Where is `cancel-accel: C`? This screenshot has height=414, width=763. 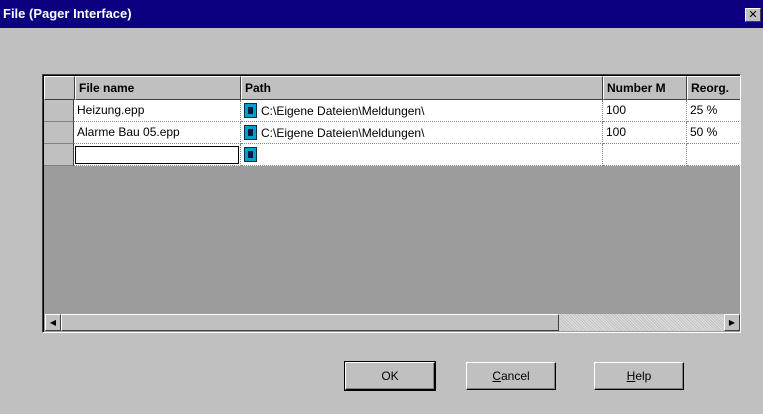
cancel-accel: C is located at coordinates (496, 376).